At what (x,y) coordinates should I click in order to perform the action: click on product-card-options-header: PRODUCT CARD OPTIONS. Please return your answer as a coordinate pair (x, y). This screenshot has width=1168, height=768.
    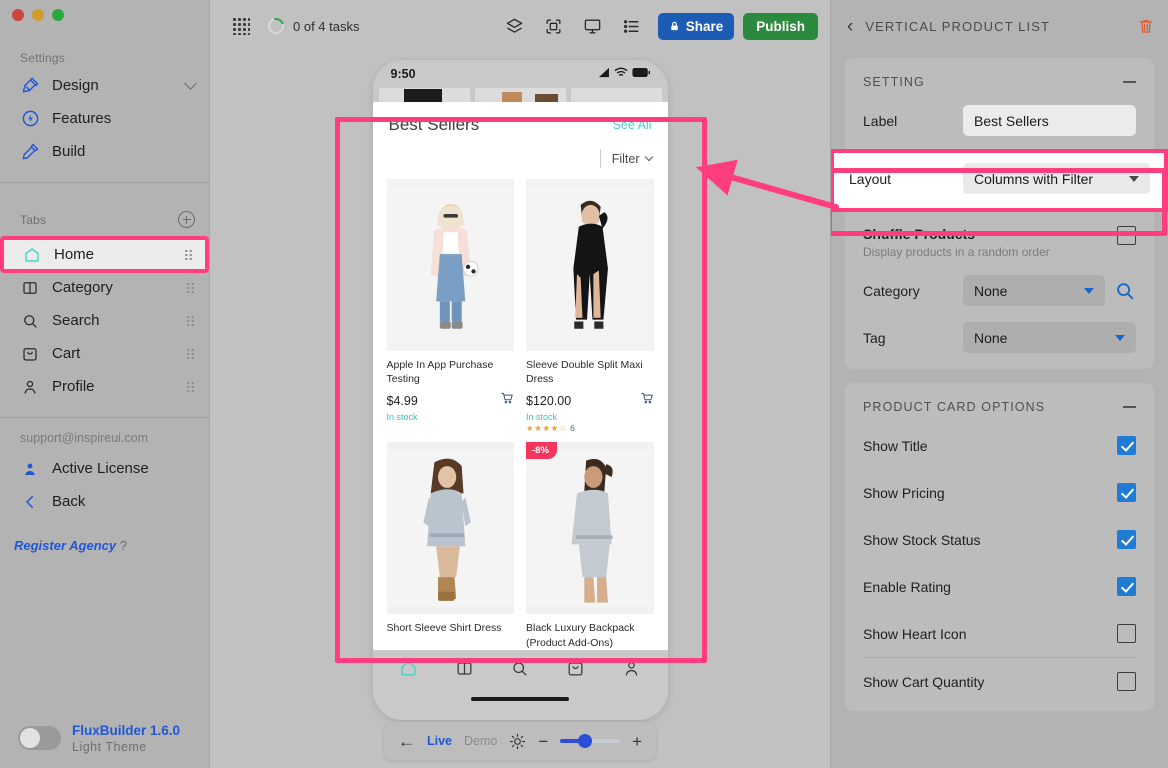
    Looking at the image, I should click on (999, 402).